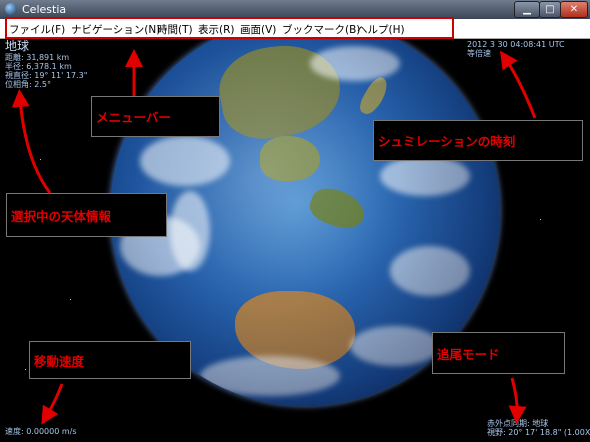 The height and width of the screenshot is (442, 590). What do you see at coordinates (479, 53) in the screenshot?
I see `sim-time-rate: 等倍速` at bounding box center [479, 53].